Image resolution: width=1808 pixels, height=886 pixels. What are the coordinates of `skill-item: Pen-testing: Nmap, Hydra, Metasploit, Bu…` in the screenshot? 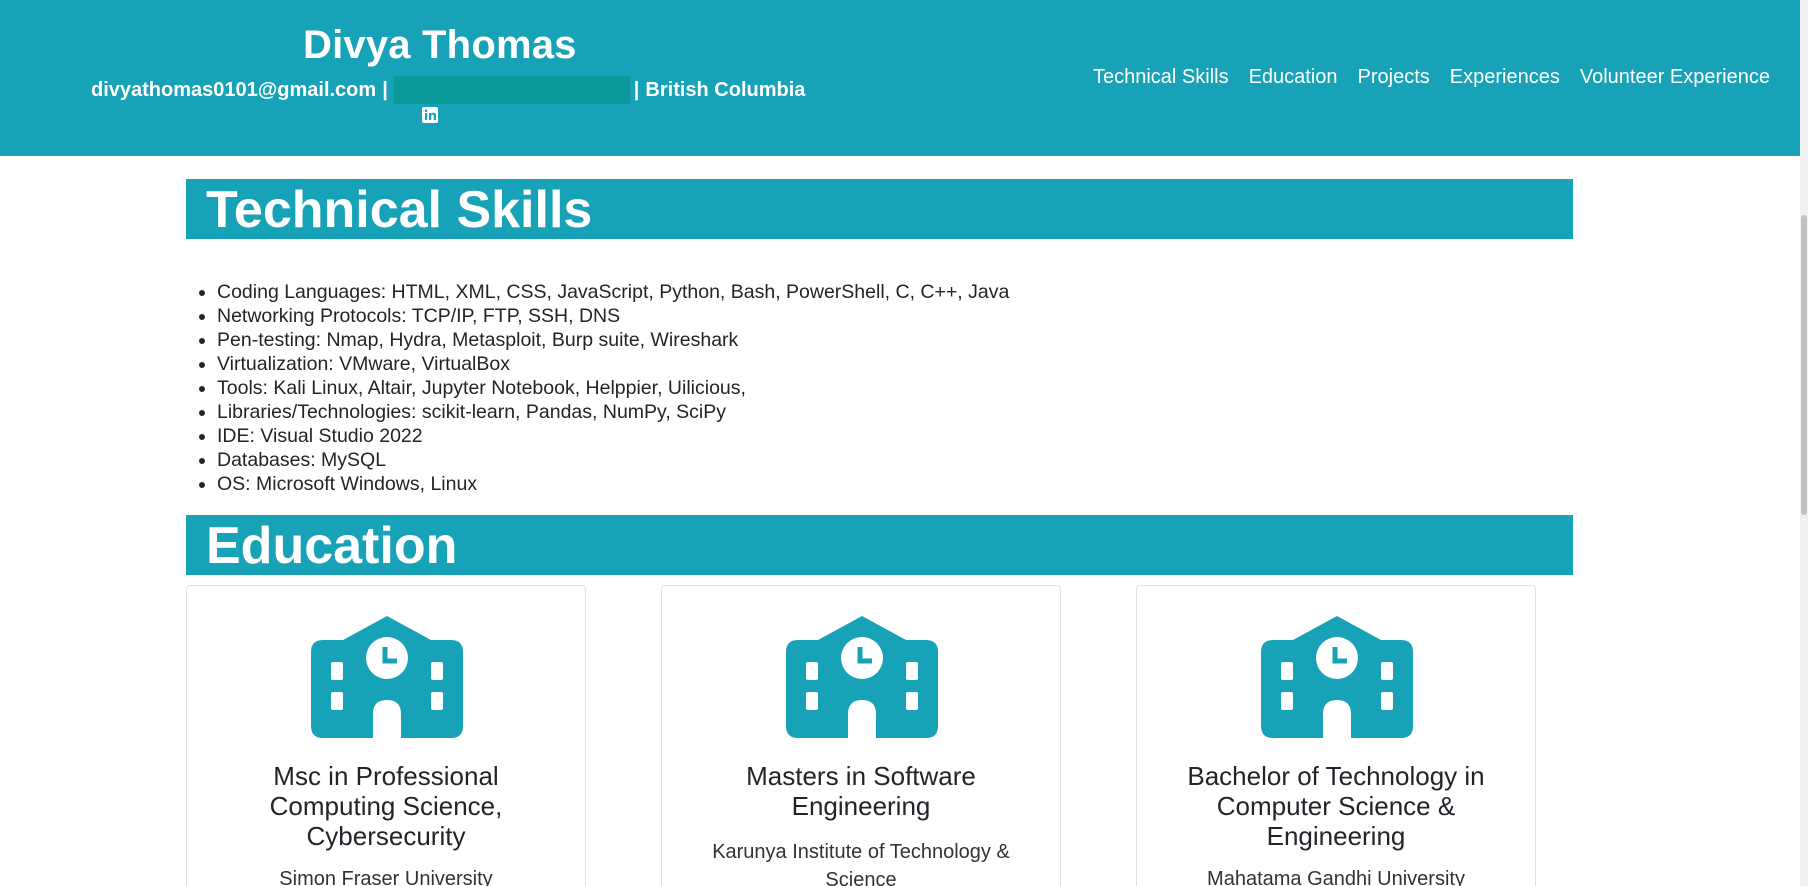 It's located at (613, 340).